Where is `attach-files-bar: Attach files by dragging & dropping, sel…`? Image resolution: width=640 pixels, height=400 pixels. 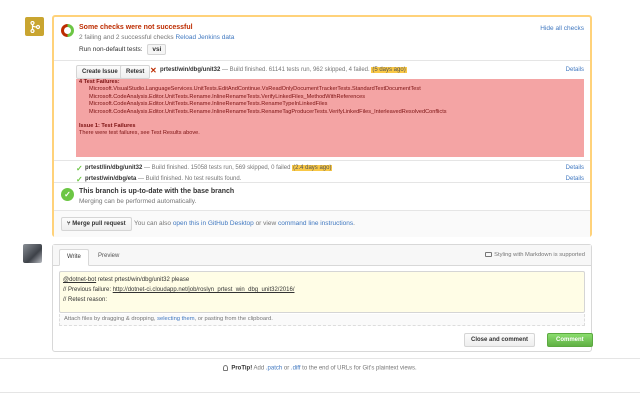 attach-files-bar: Attach files by dragging & dropping, sel… is located at coordinates (322, 320).